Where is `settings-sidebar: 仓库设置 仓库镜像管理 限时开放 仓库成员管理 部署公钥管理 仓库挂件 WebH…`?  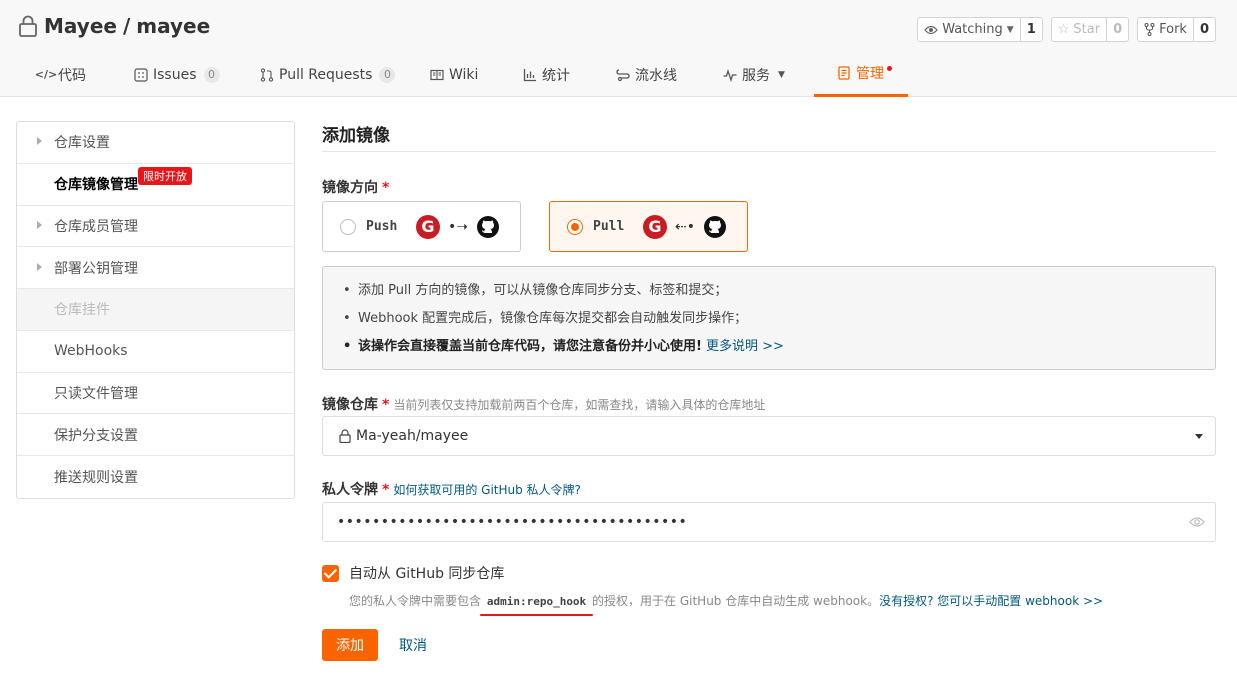 settings-sidebar: 仓库设置 仓库镜像管理 限时开放 仓库成员管理 部署公钥管理 仓库挂件 WebH… is located at coordinates (155, 310).